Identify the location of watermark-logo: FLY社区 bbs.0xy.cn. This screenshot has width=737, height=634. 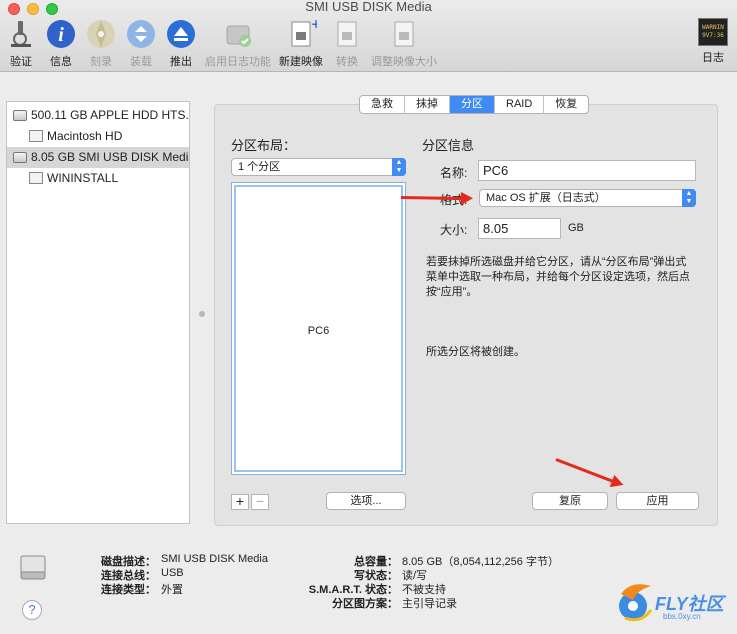
(671, 602).